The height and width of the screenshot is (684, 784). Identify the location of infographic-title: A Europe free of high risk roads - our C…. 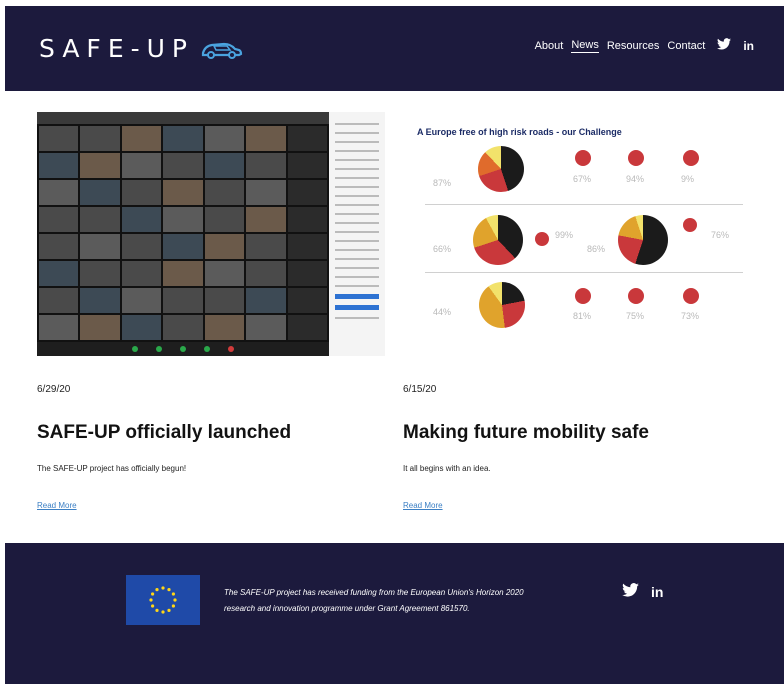
(519, 132).